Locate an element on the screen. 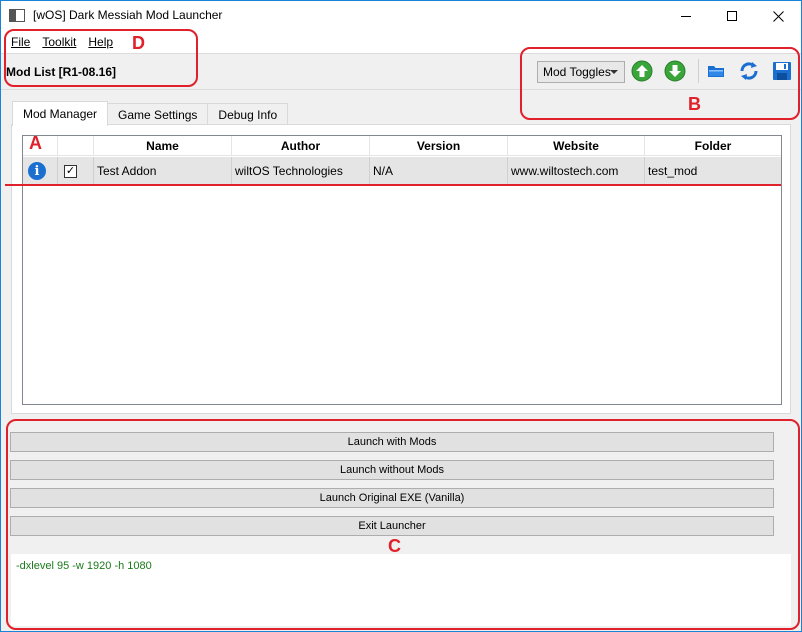 The width and height of the screenshot is (802, 632). launch-vanilla-button: Launch Original EXE (Vanilla) is located at coordinates (392, 498).